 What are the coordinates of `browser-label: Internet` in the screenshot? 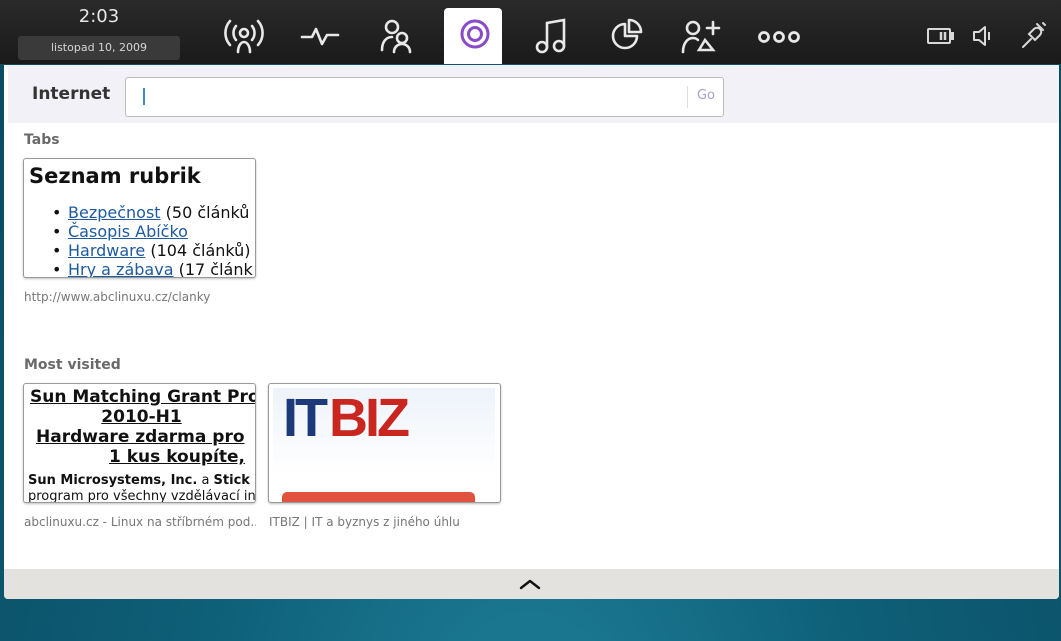 It's located at (71, 94).